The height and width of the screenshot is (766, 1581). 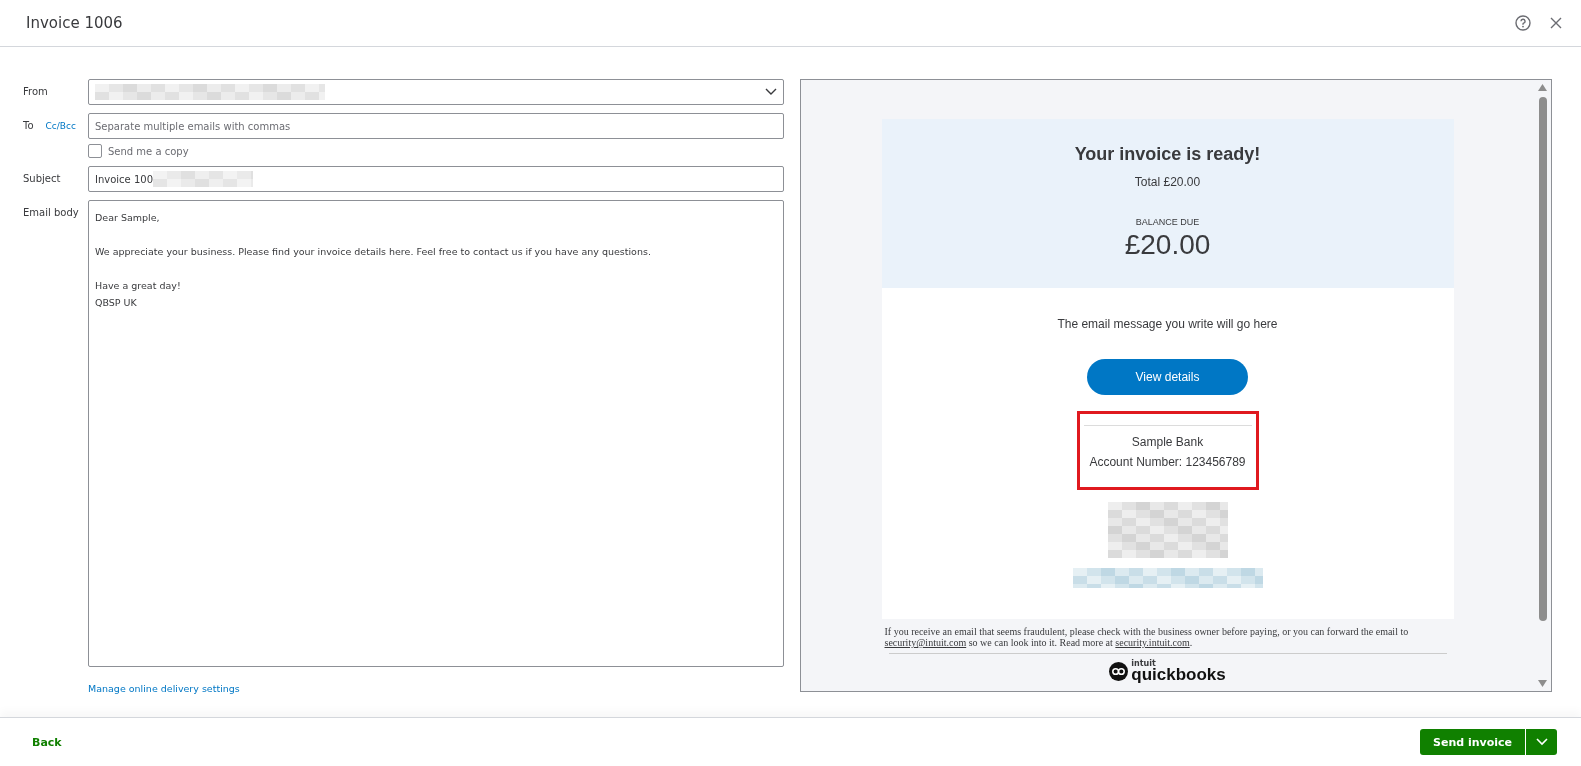 I want to click on email-link: security@intuit.com, so click(x=925, y=642).